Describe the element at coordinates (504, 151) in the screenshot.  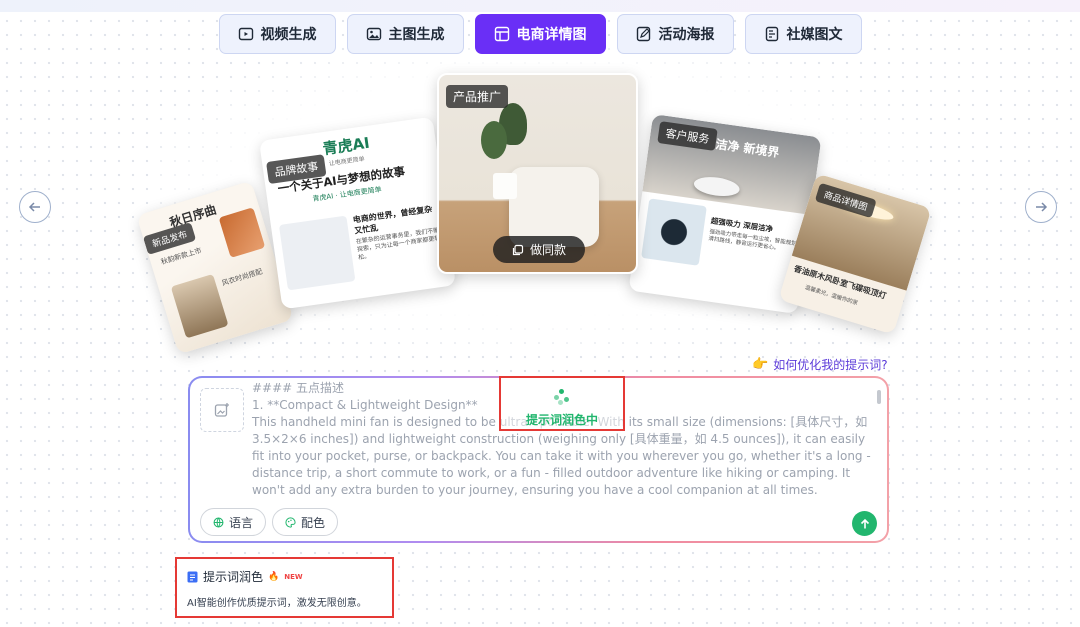
I see `plant-image` at that location.